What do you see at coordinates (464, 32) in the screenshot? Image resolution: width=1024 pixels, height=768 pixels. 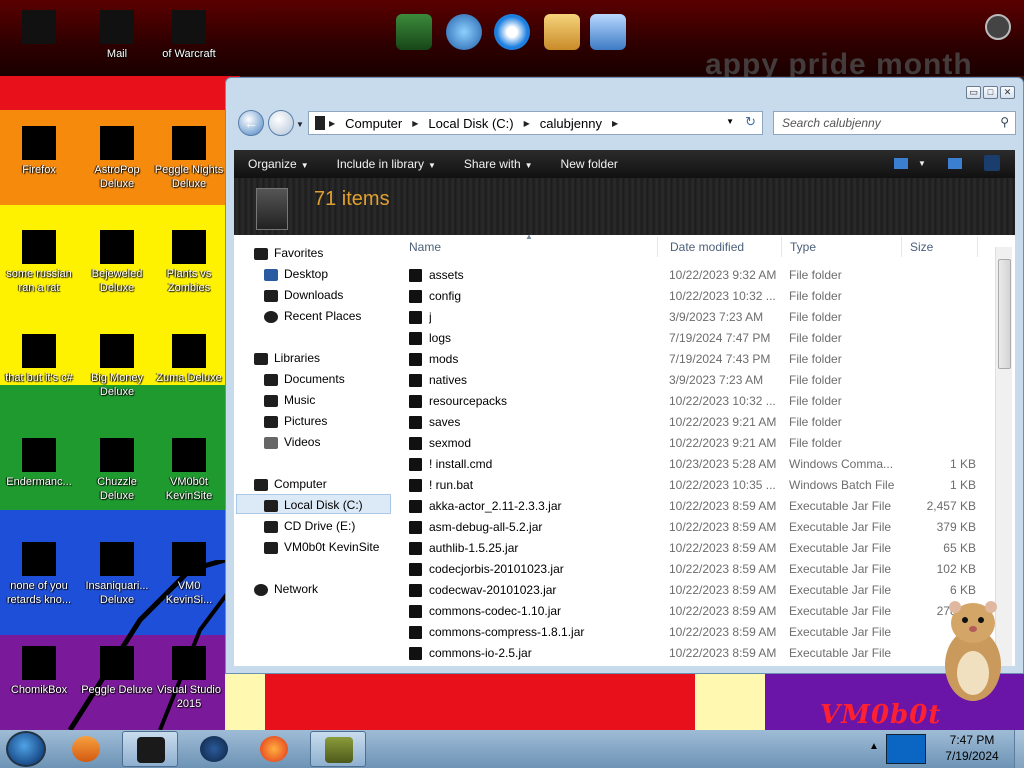 I see `globe-icon` at bounding box center [464, 32].